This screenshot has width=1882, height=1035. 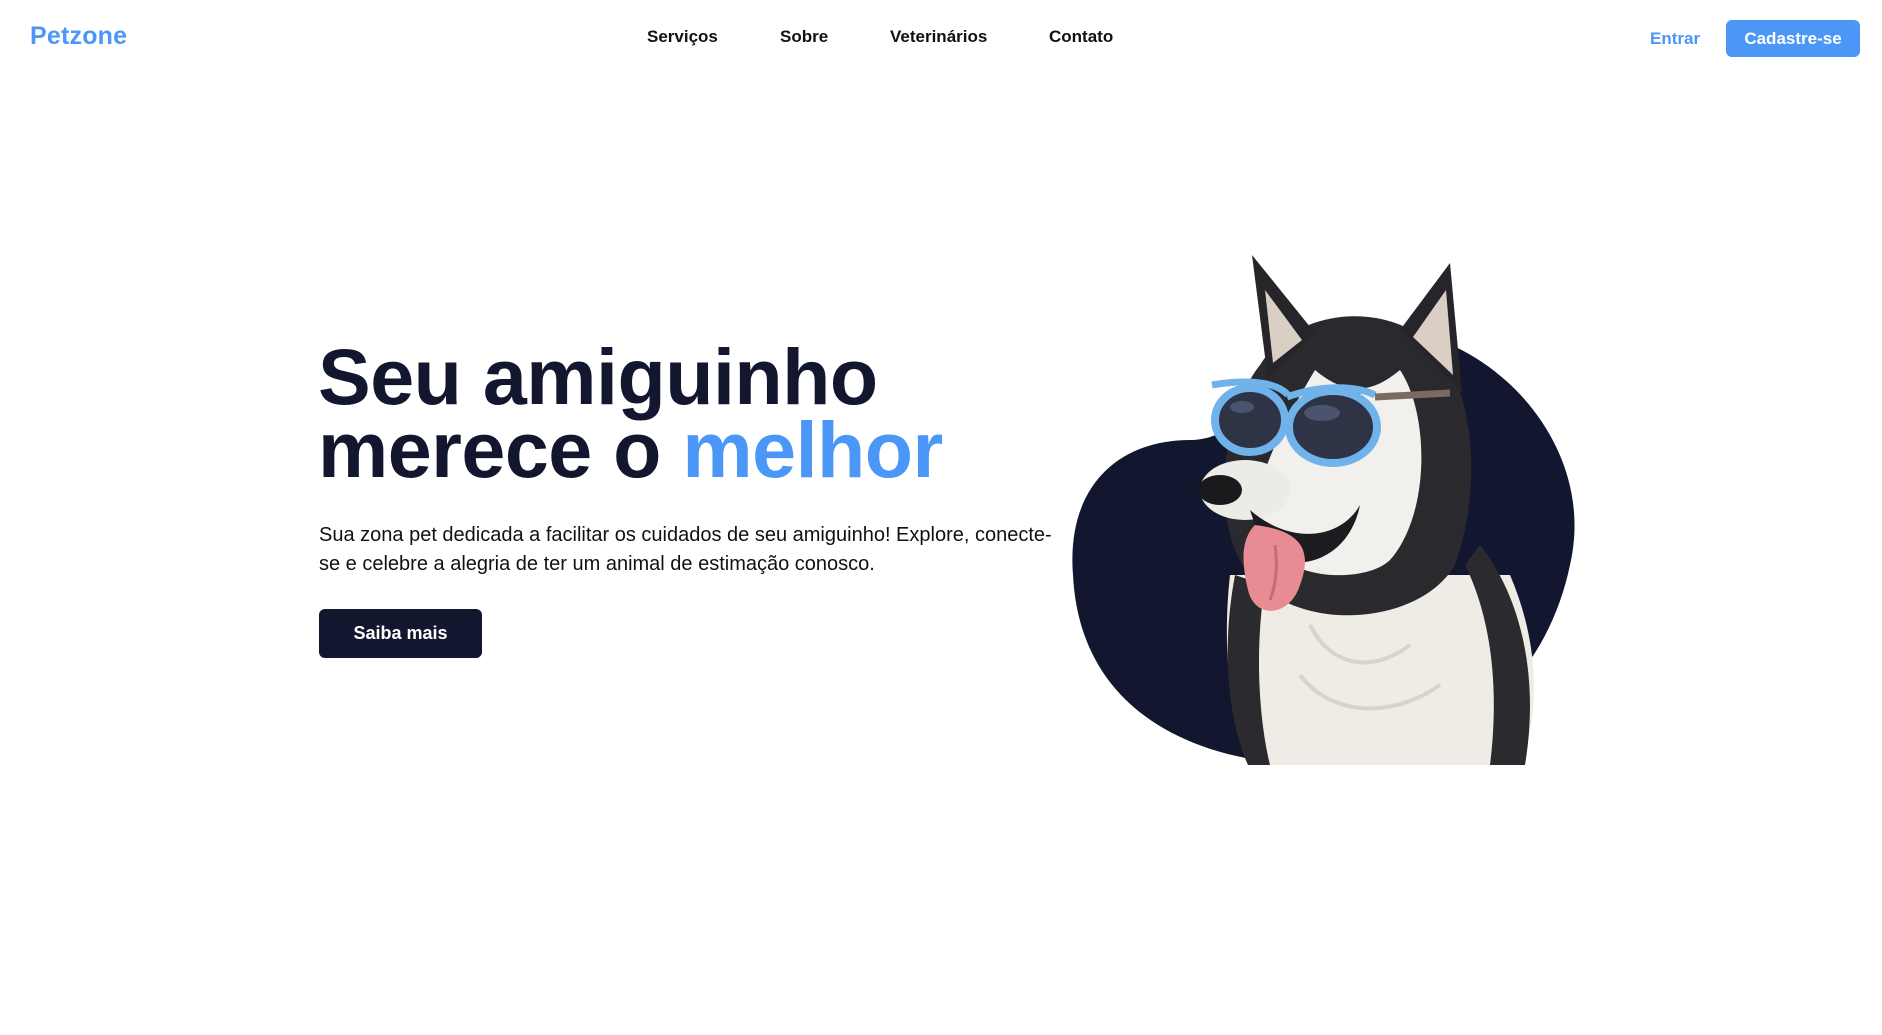 What do you see at coordinates (1220, 490) in the screenshot?
I see `dog-nose` at bounding box center [1220, 490].